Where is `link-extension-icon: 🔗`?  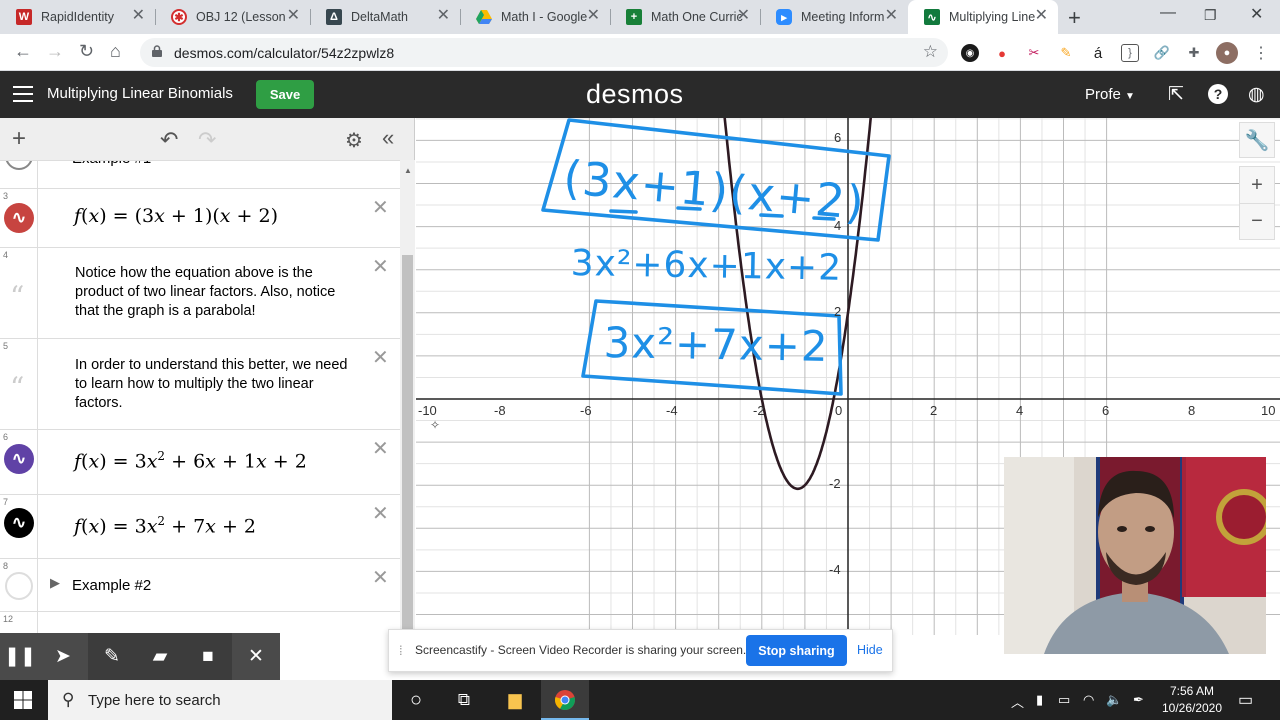
link-extension-icon: 🔗 is located at coordinates (1162, 53).